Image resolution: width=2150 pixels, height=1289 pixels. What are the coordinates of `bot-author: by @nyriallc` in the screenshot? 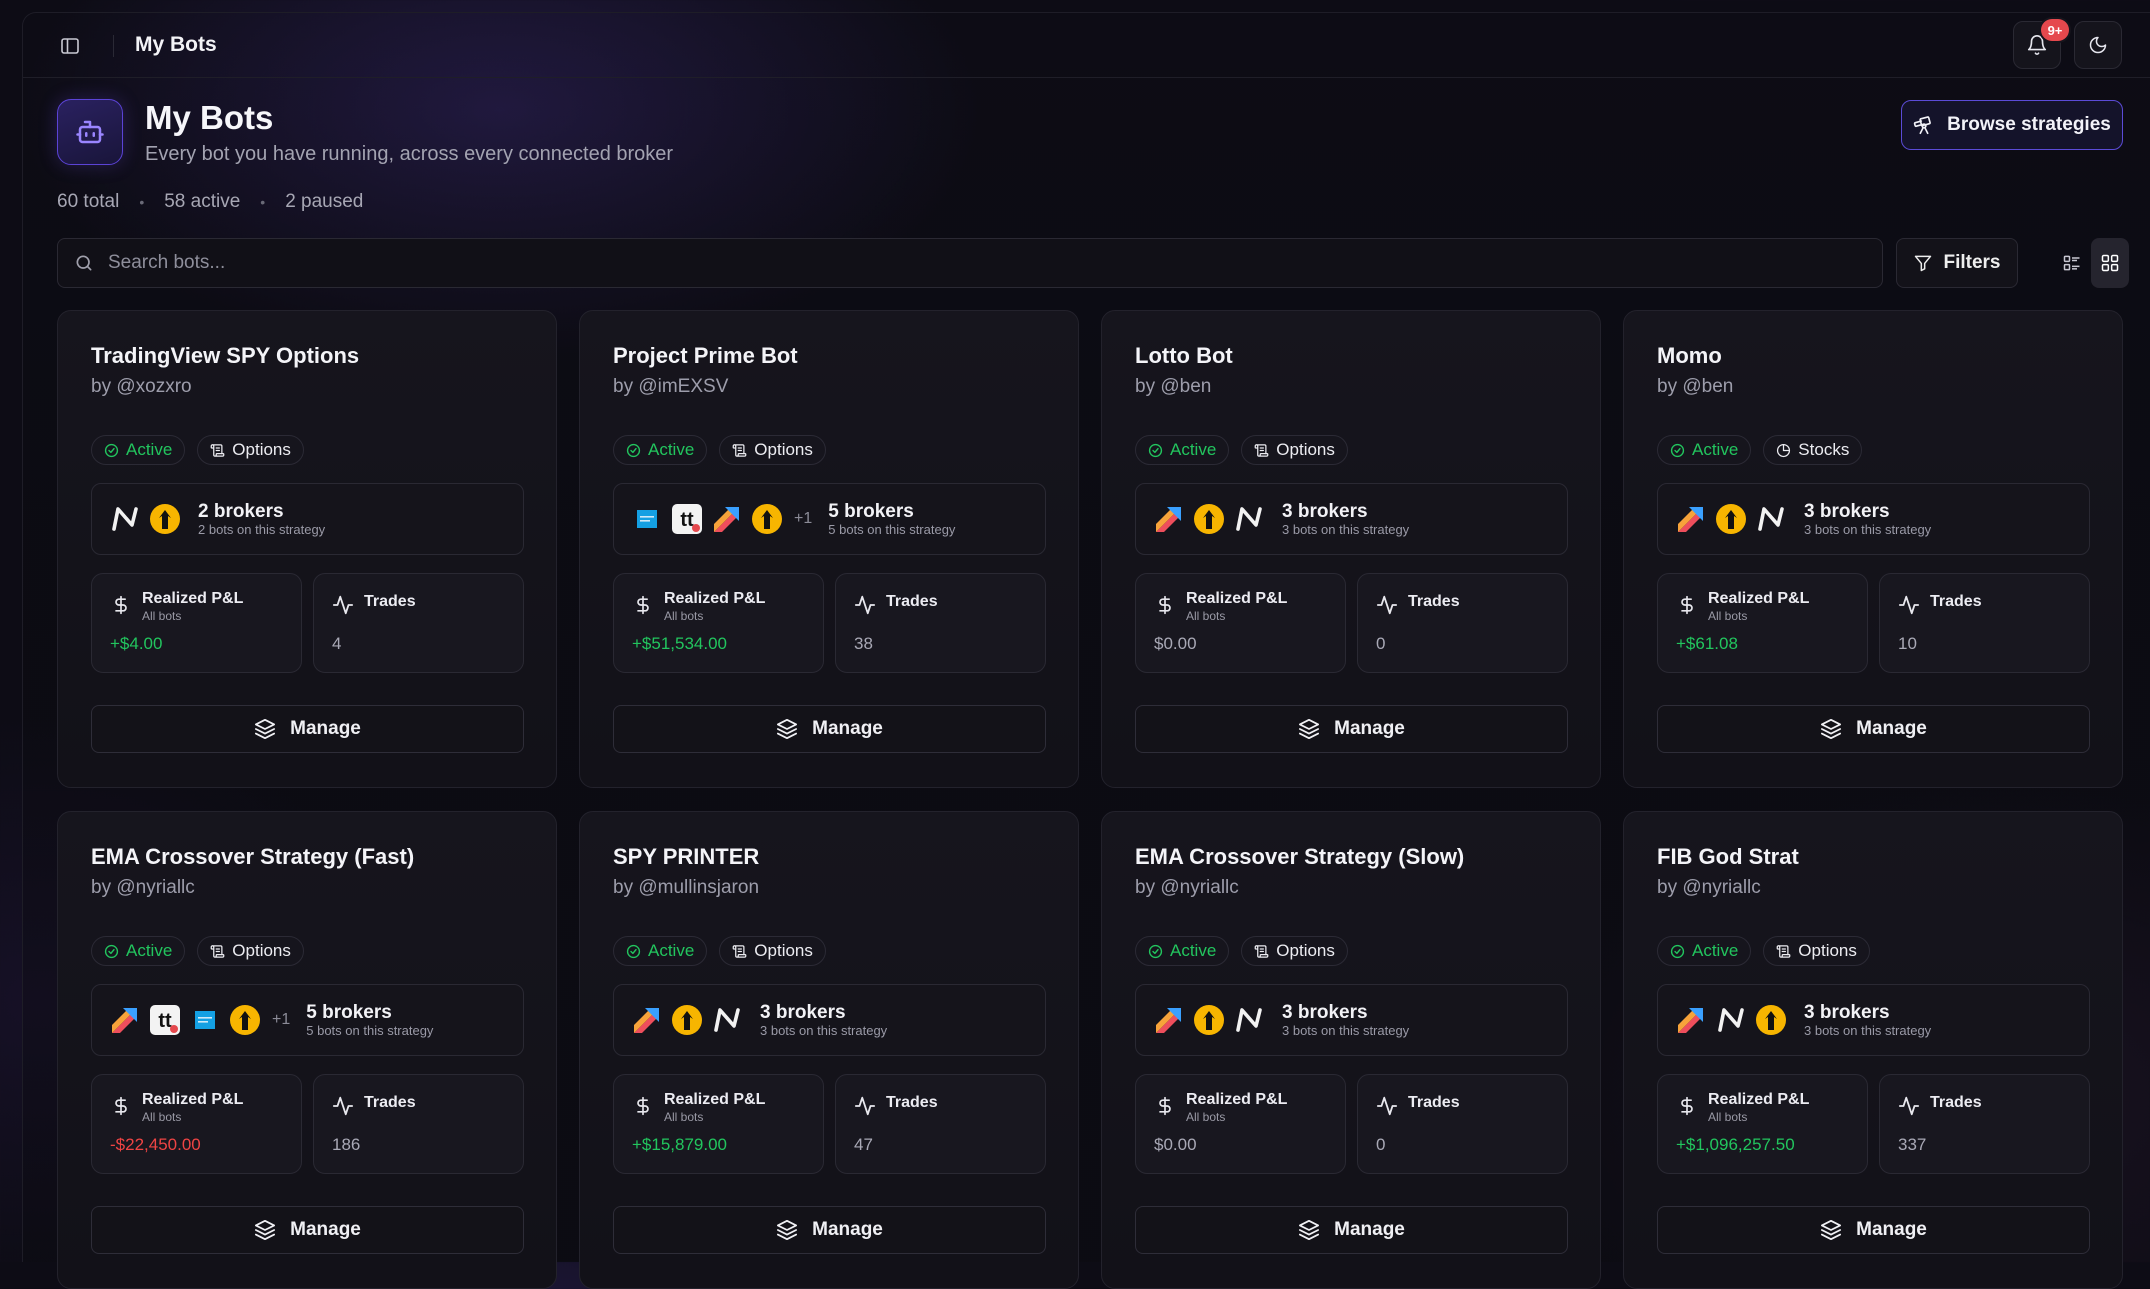 It's located at (1187, 887).